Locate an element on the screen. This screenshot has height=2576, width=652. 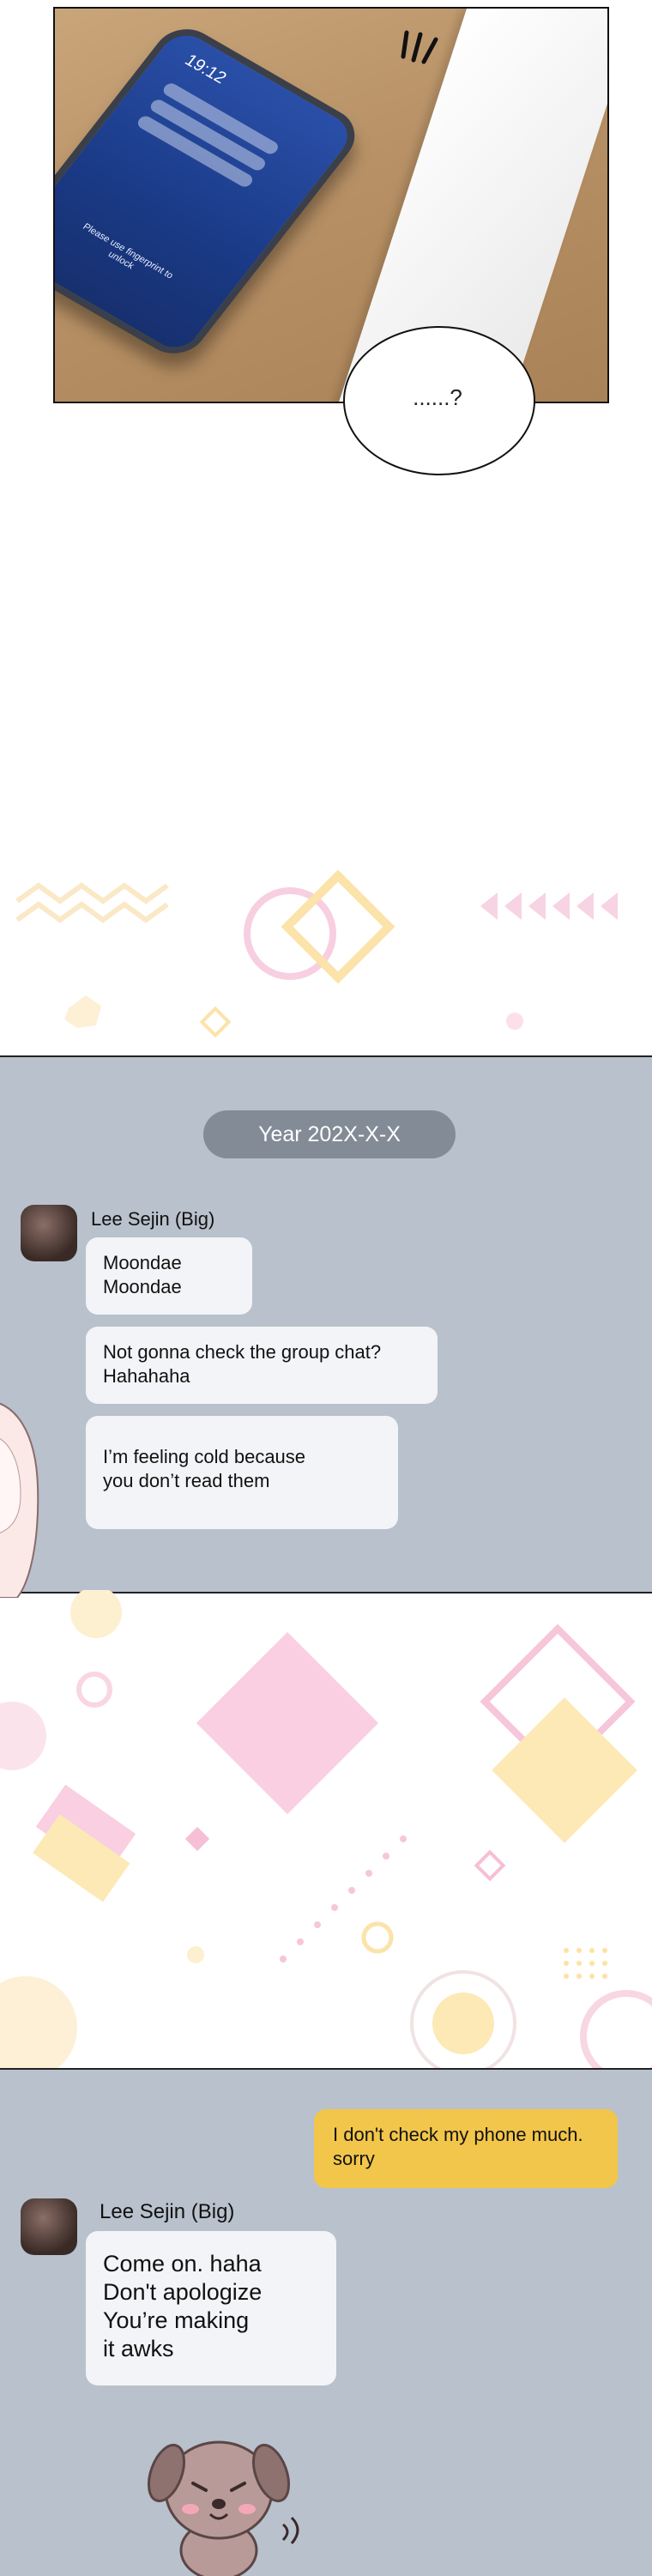
message-line: You’re making is located at coordinates (176, 2320).